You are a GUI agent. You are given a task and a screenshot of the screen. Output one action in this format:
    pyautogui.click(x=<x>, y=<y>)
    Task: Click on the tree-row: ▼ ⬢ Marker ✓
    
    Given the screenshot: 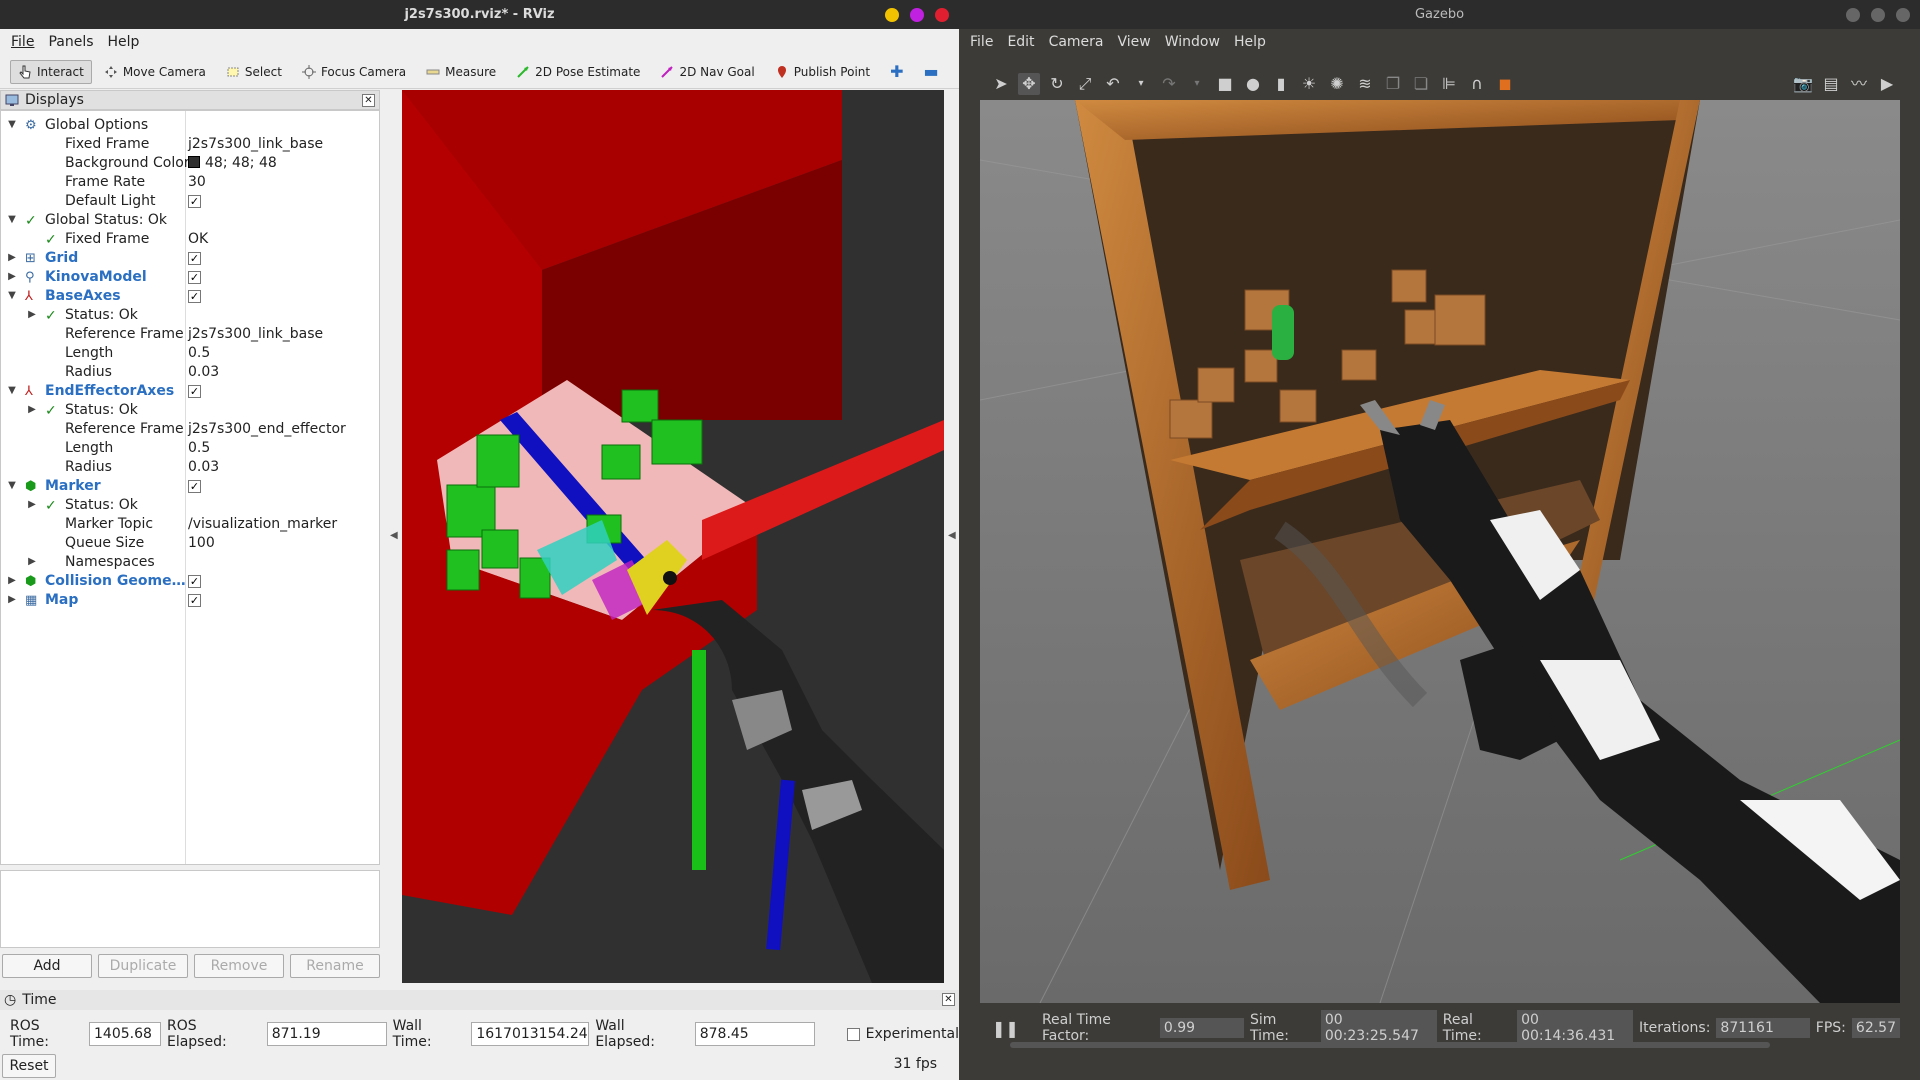 What is the action you would take?
    pyautogui.click(x=190, y=485)
    